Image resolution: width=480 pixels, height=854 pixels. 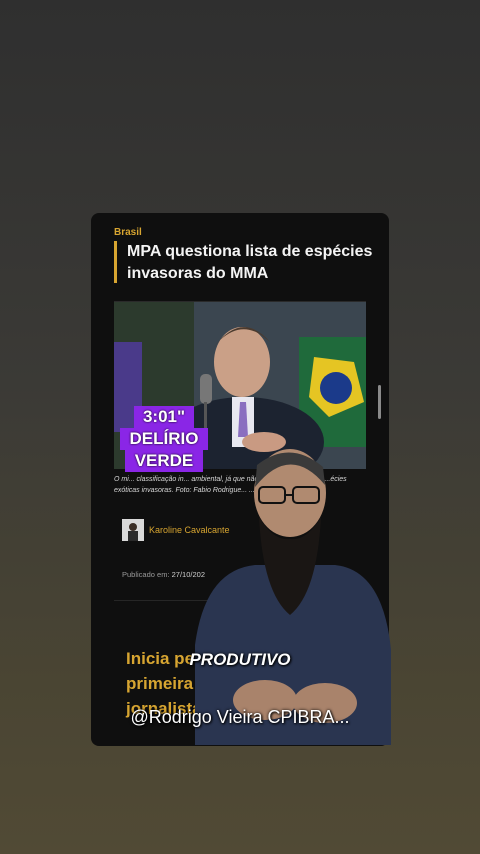 What do you see at coordinates (115, 262) in the screenshot?
I see `title-accent-bar` at bounding box center [115, 262].